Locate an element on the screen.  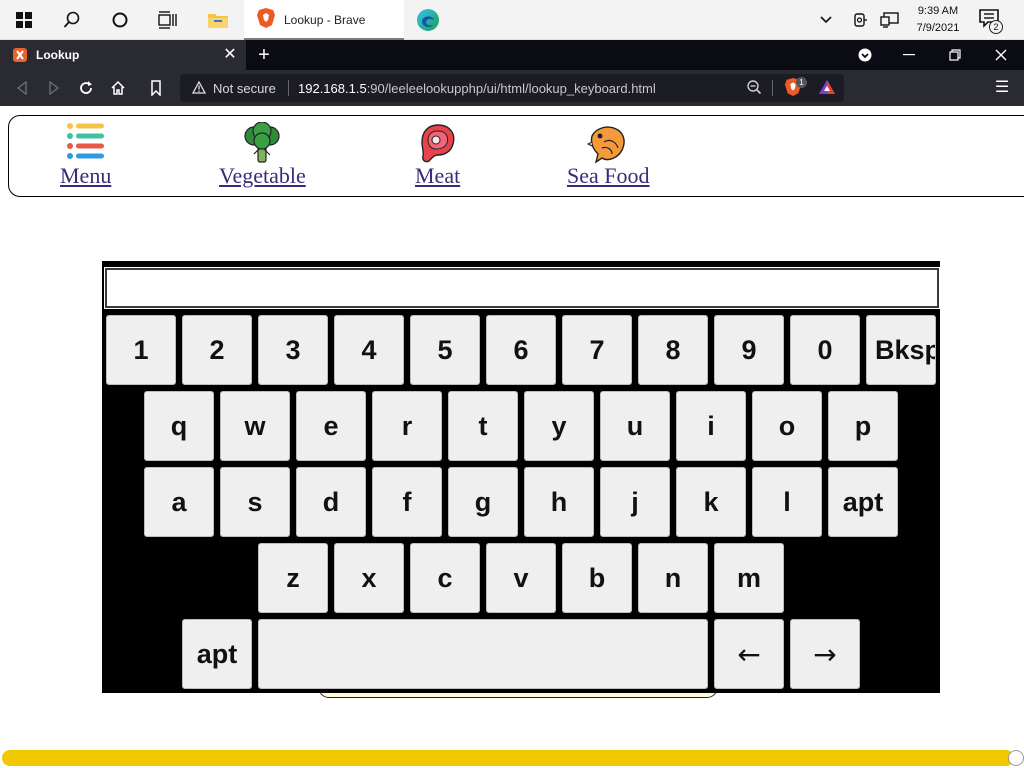
key-z: z is located at coordinates (293, 578).